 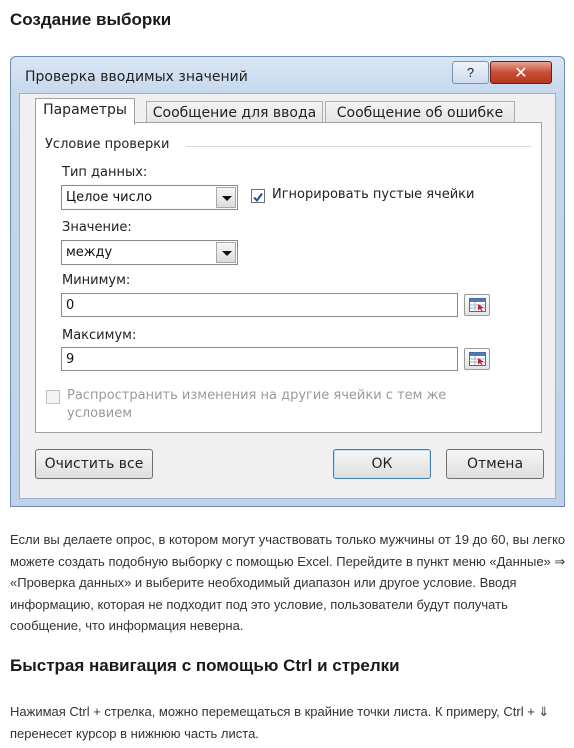 What do you see at coordinates (109, 197) in the screenshot?
I see `data-type-value: Целое число` at bounding box center [109, 197].